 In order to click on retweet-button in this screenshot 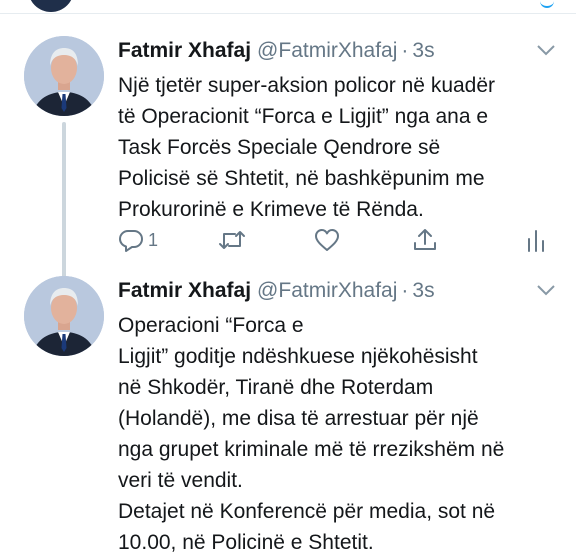, I will do `click(232, 240)`.